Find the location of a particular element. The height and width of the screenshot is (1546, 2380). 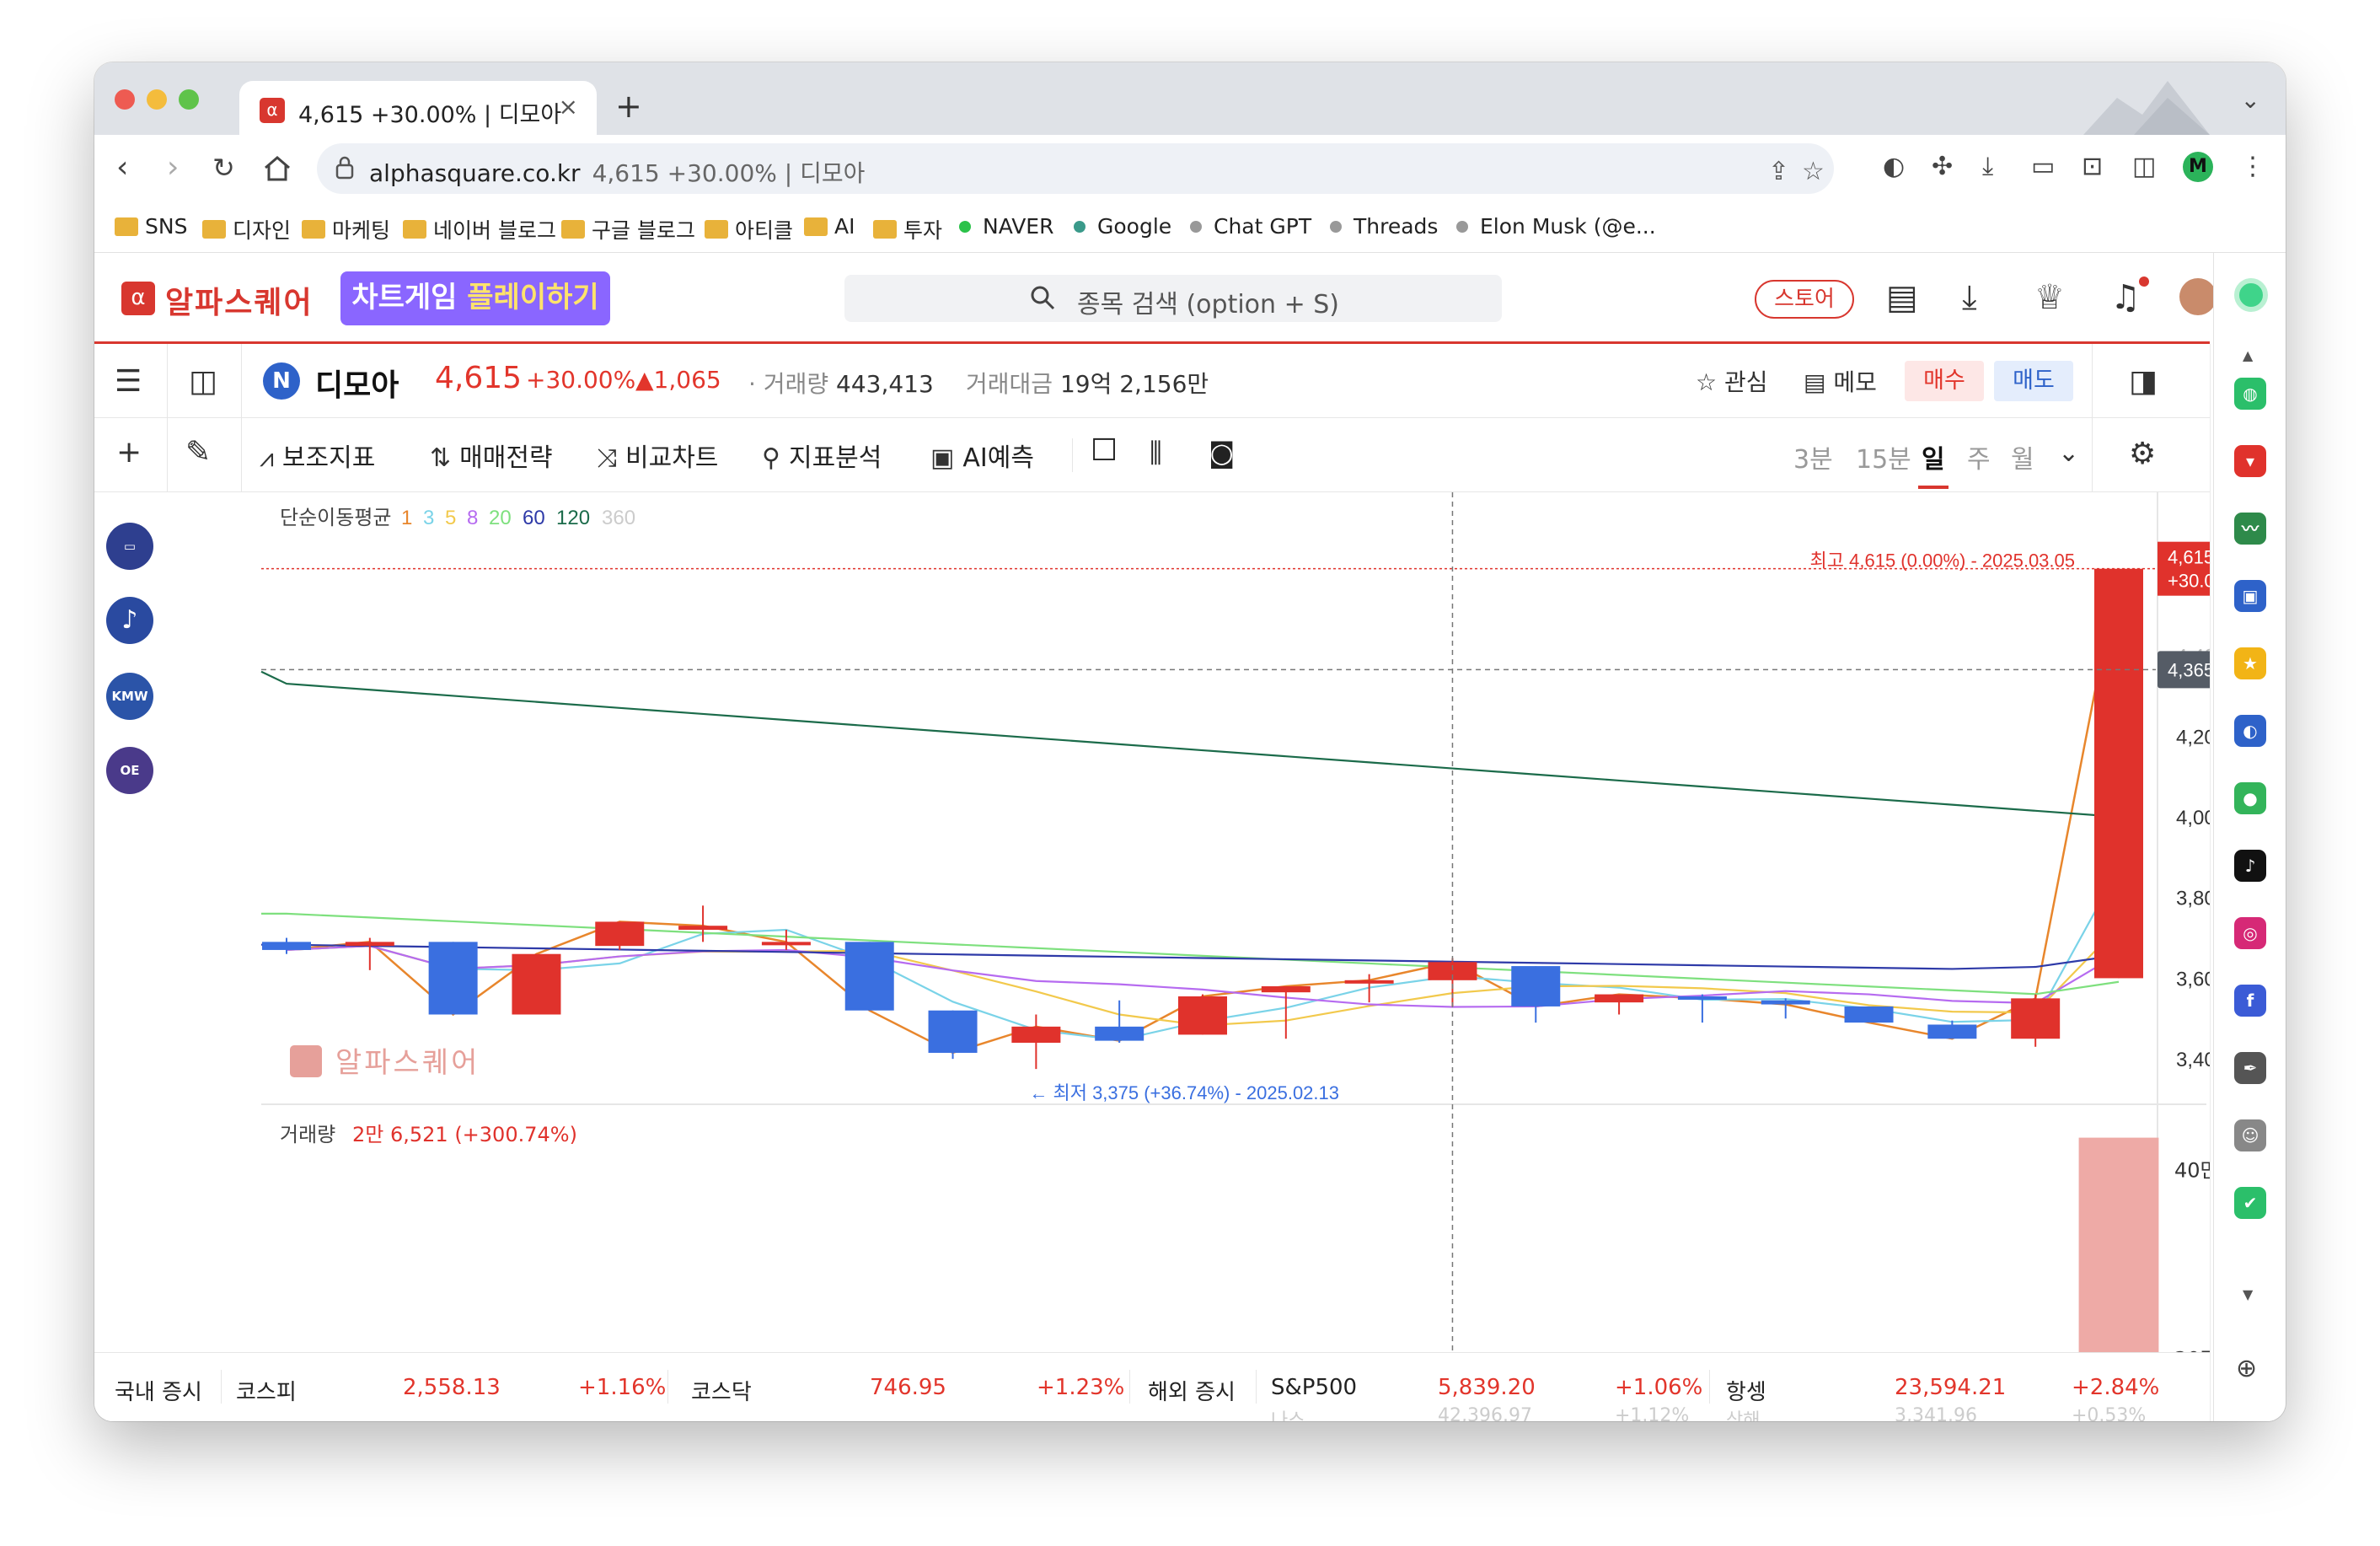

strategy-tool-button: ⇅ 매매전략 is located at coordinates (491, 456).